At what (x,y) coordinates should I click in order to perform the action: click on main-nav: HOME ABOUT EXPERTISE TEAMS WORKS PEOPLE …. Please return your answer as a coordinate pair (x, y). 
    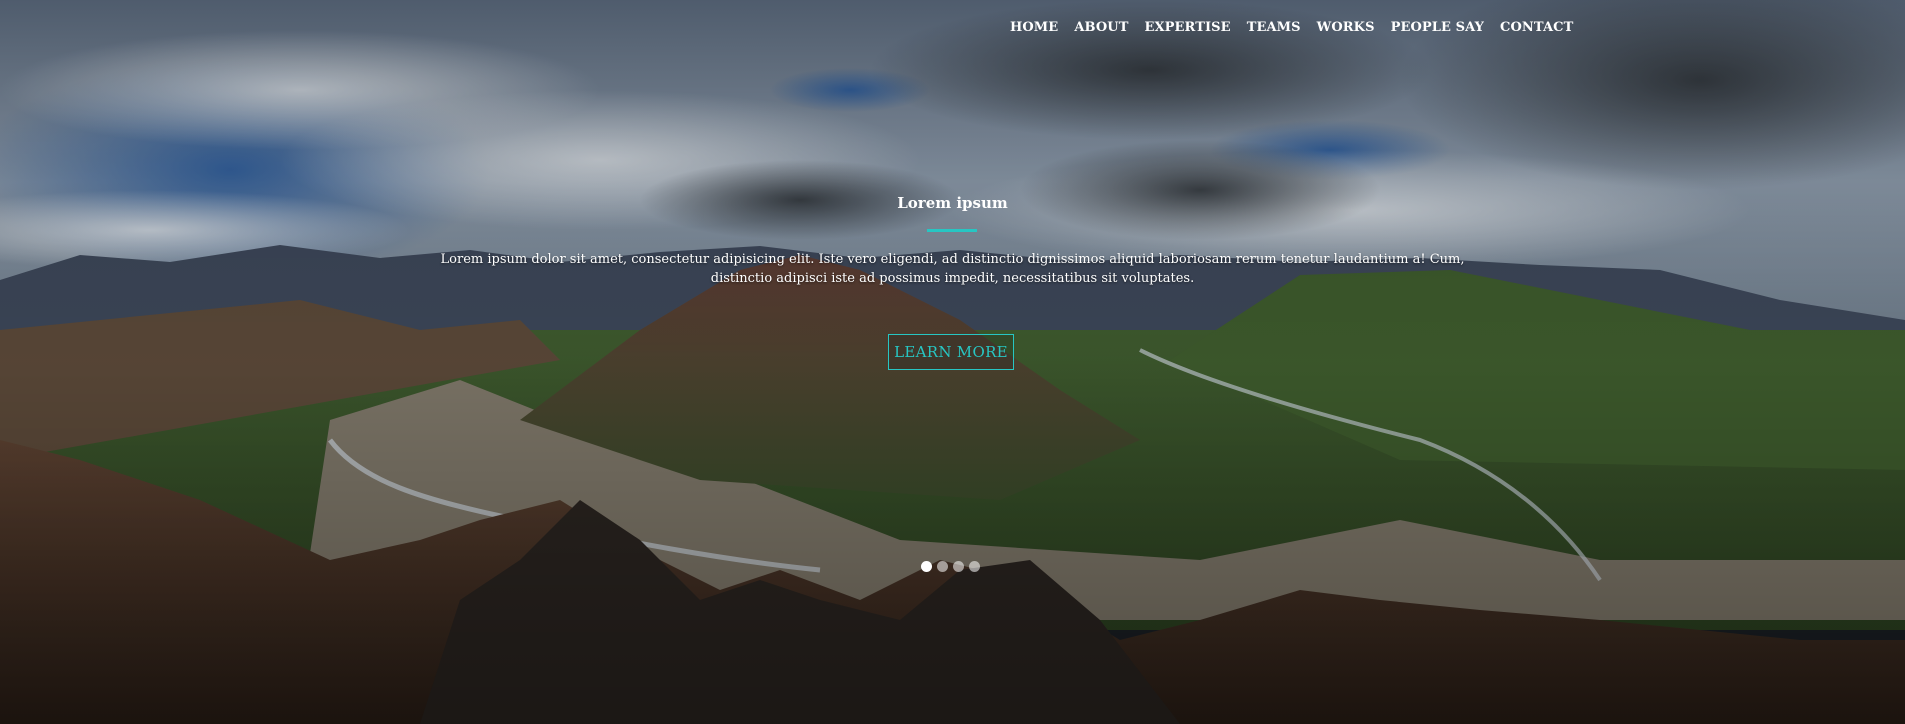
    Looking at the image, I should click on (1299, 28).